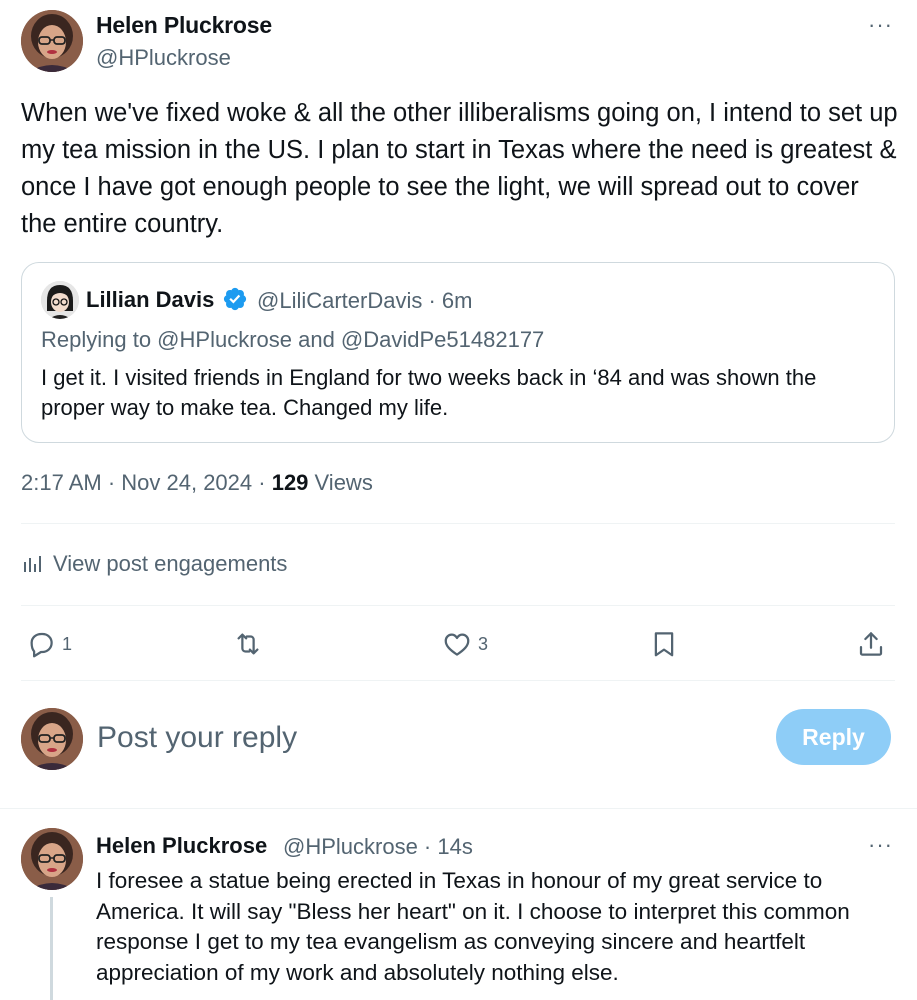 This screenshot has height=1000, width=917. I want to click on reply-author-avatar, so click(52, 859).